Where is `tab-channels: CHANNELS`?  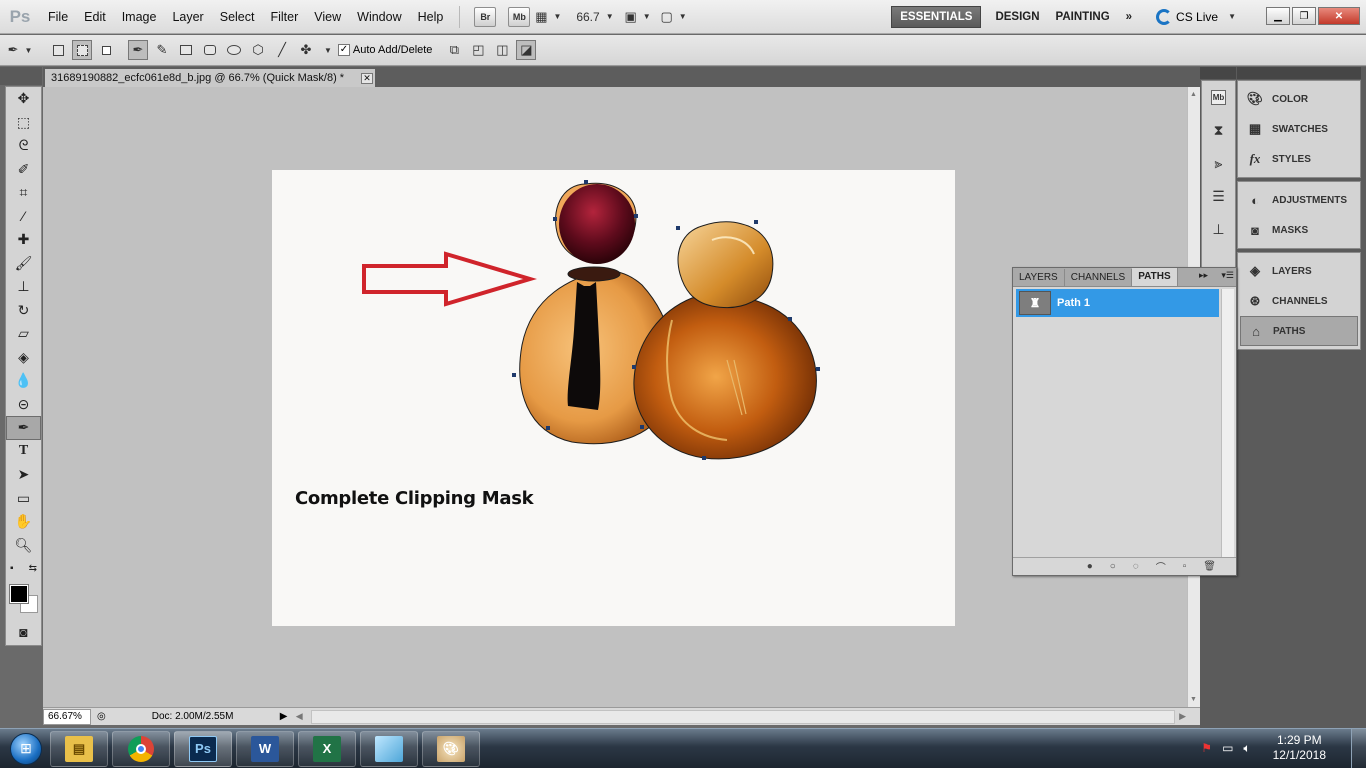
tab-channels: CHANNELS is located at coordinates (1099, 277).